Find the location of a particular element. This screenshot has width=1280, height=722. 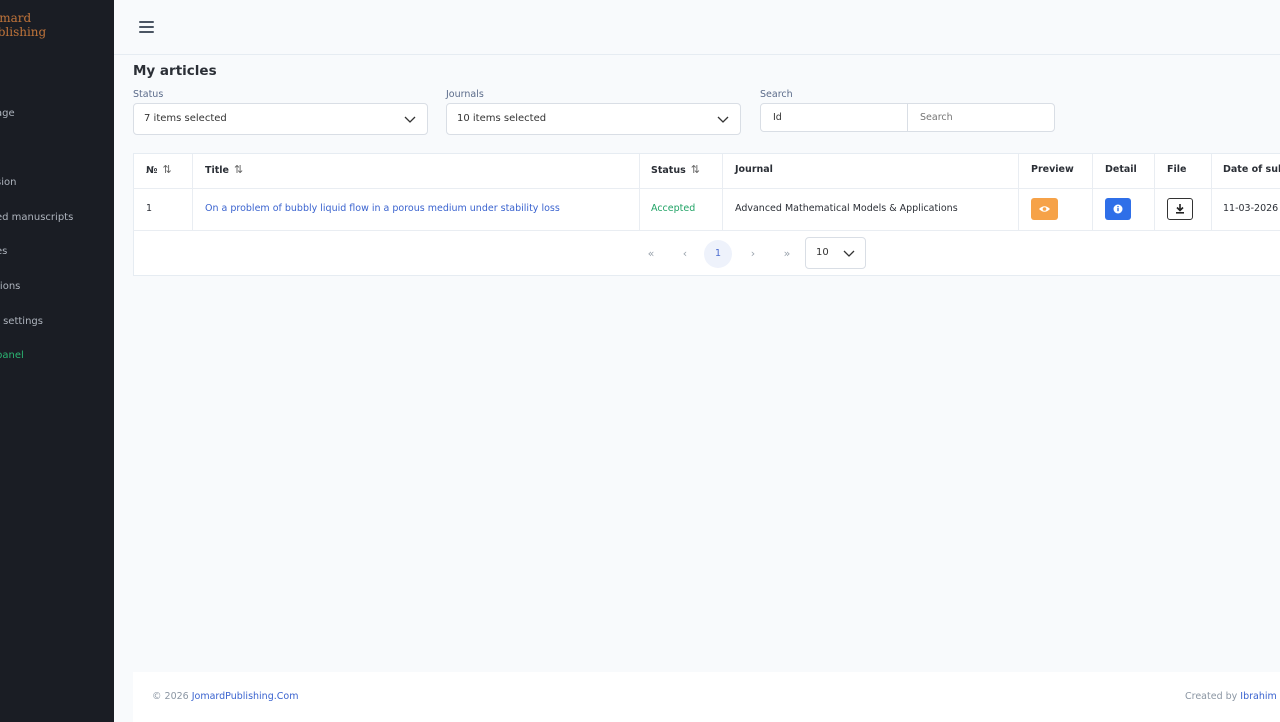

credits-text: Created by is located at coordinates (1213, 696).